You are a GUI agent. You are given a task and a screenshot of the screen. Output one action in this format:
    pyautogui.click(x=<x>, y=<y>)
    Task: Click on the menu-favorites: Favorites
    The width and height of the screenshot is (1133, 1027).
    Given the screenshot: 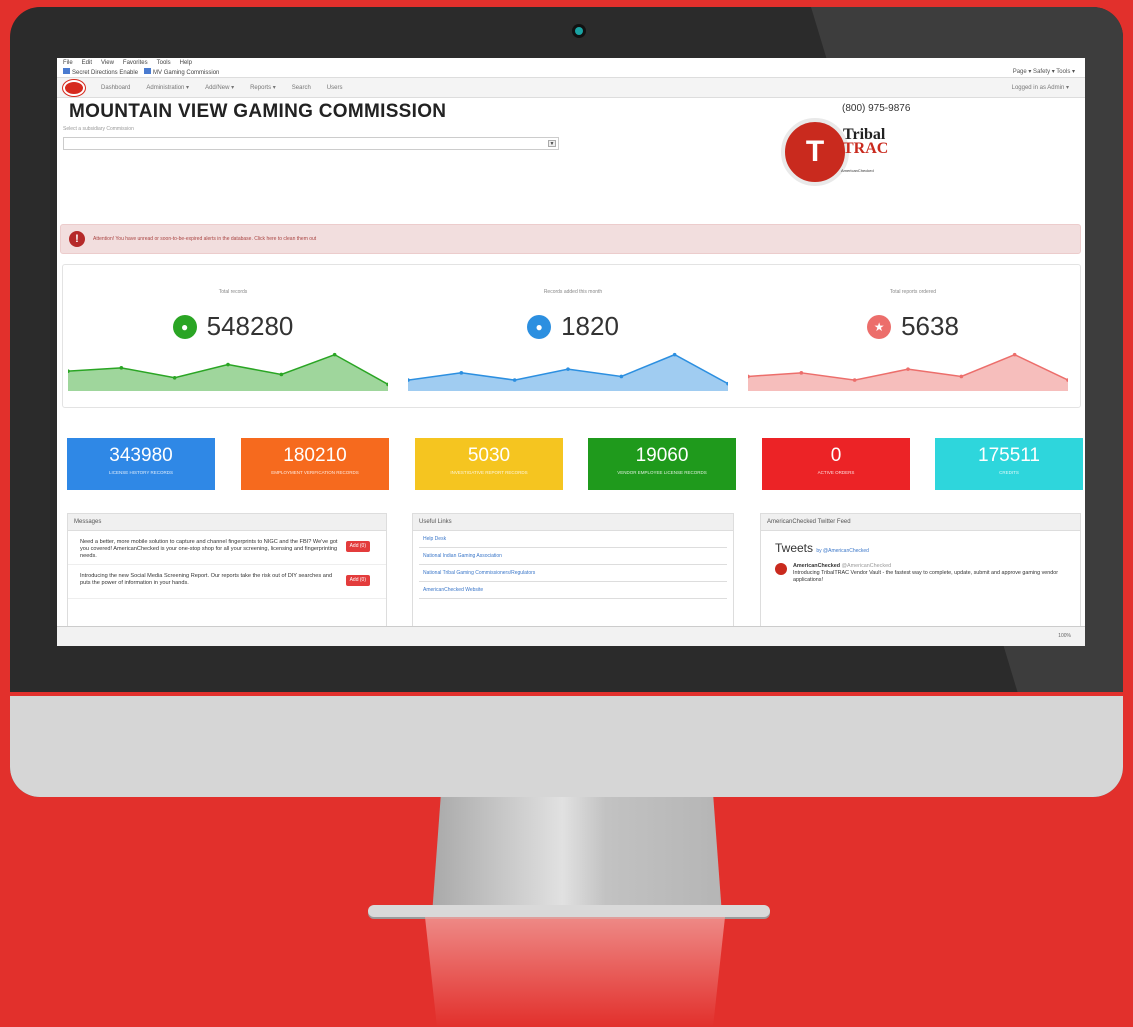 What is the action you would take?
    pyautogui.click(x=135, y=63)
    